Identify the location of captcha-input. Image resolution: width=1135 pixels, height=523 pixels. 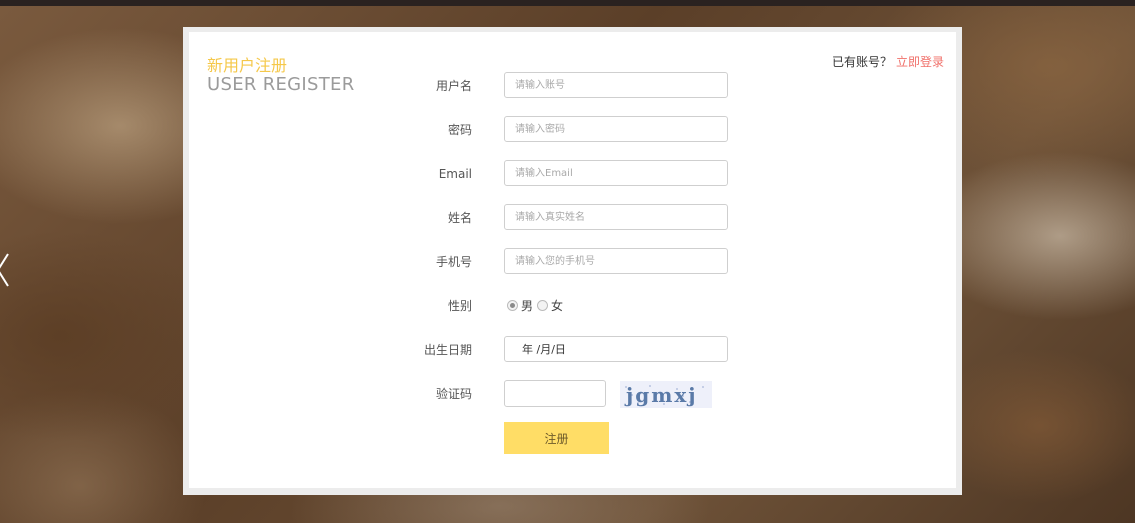
(555, 393).